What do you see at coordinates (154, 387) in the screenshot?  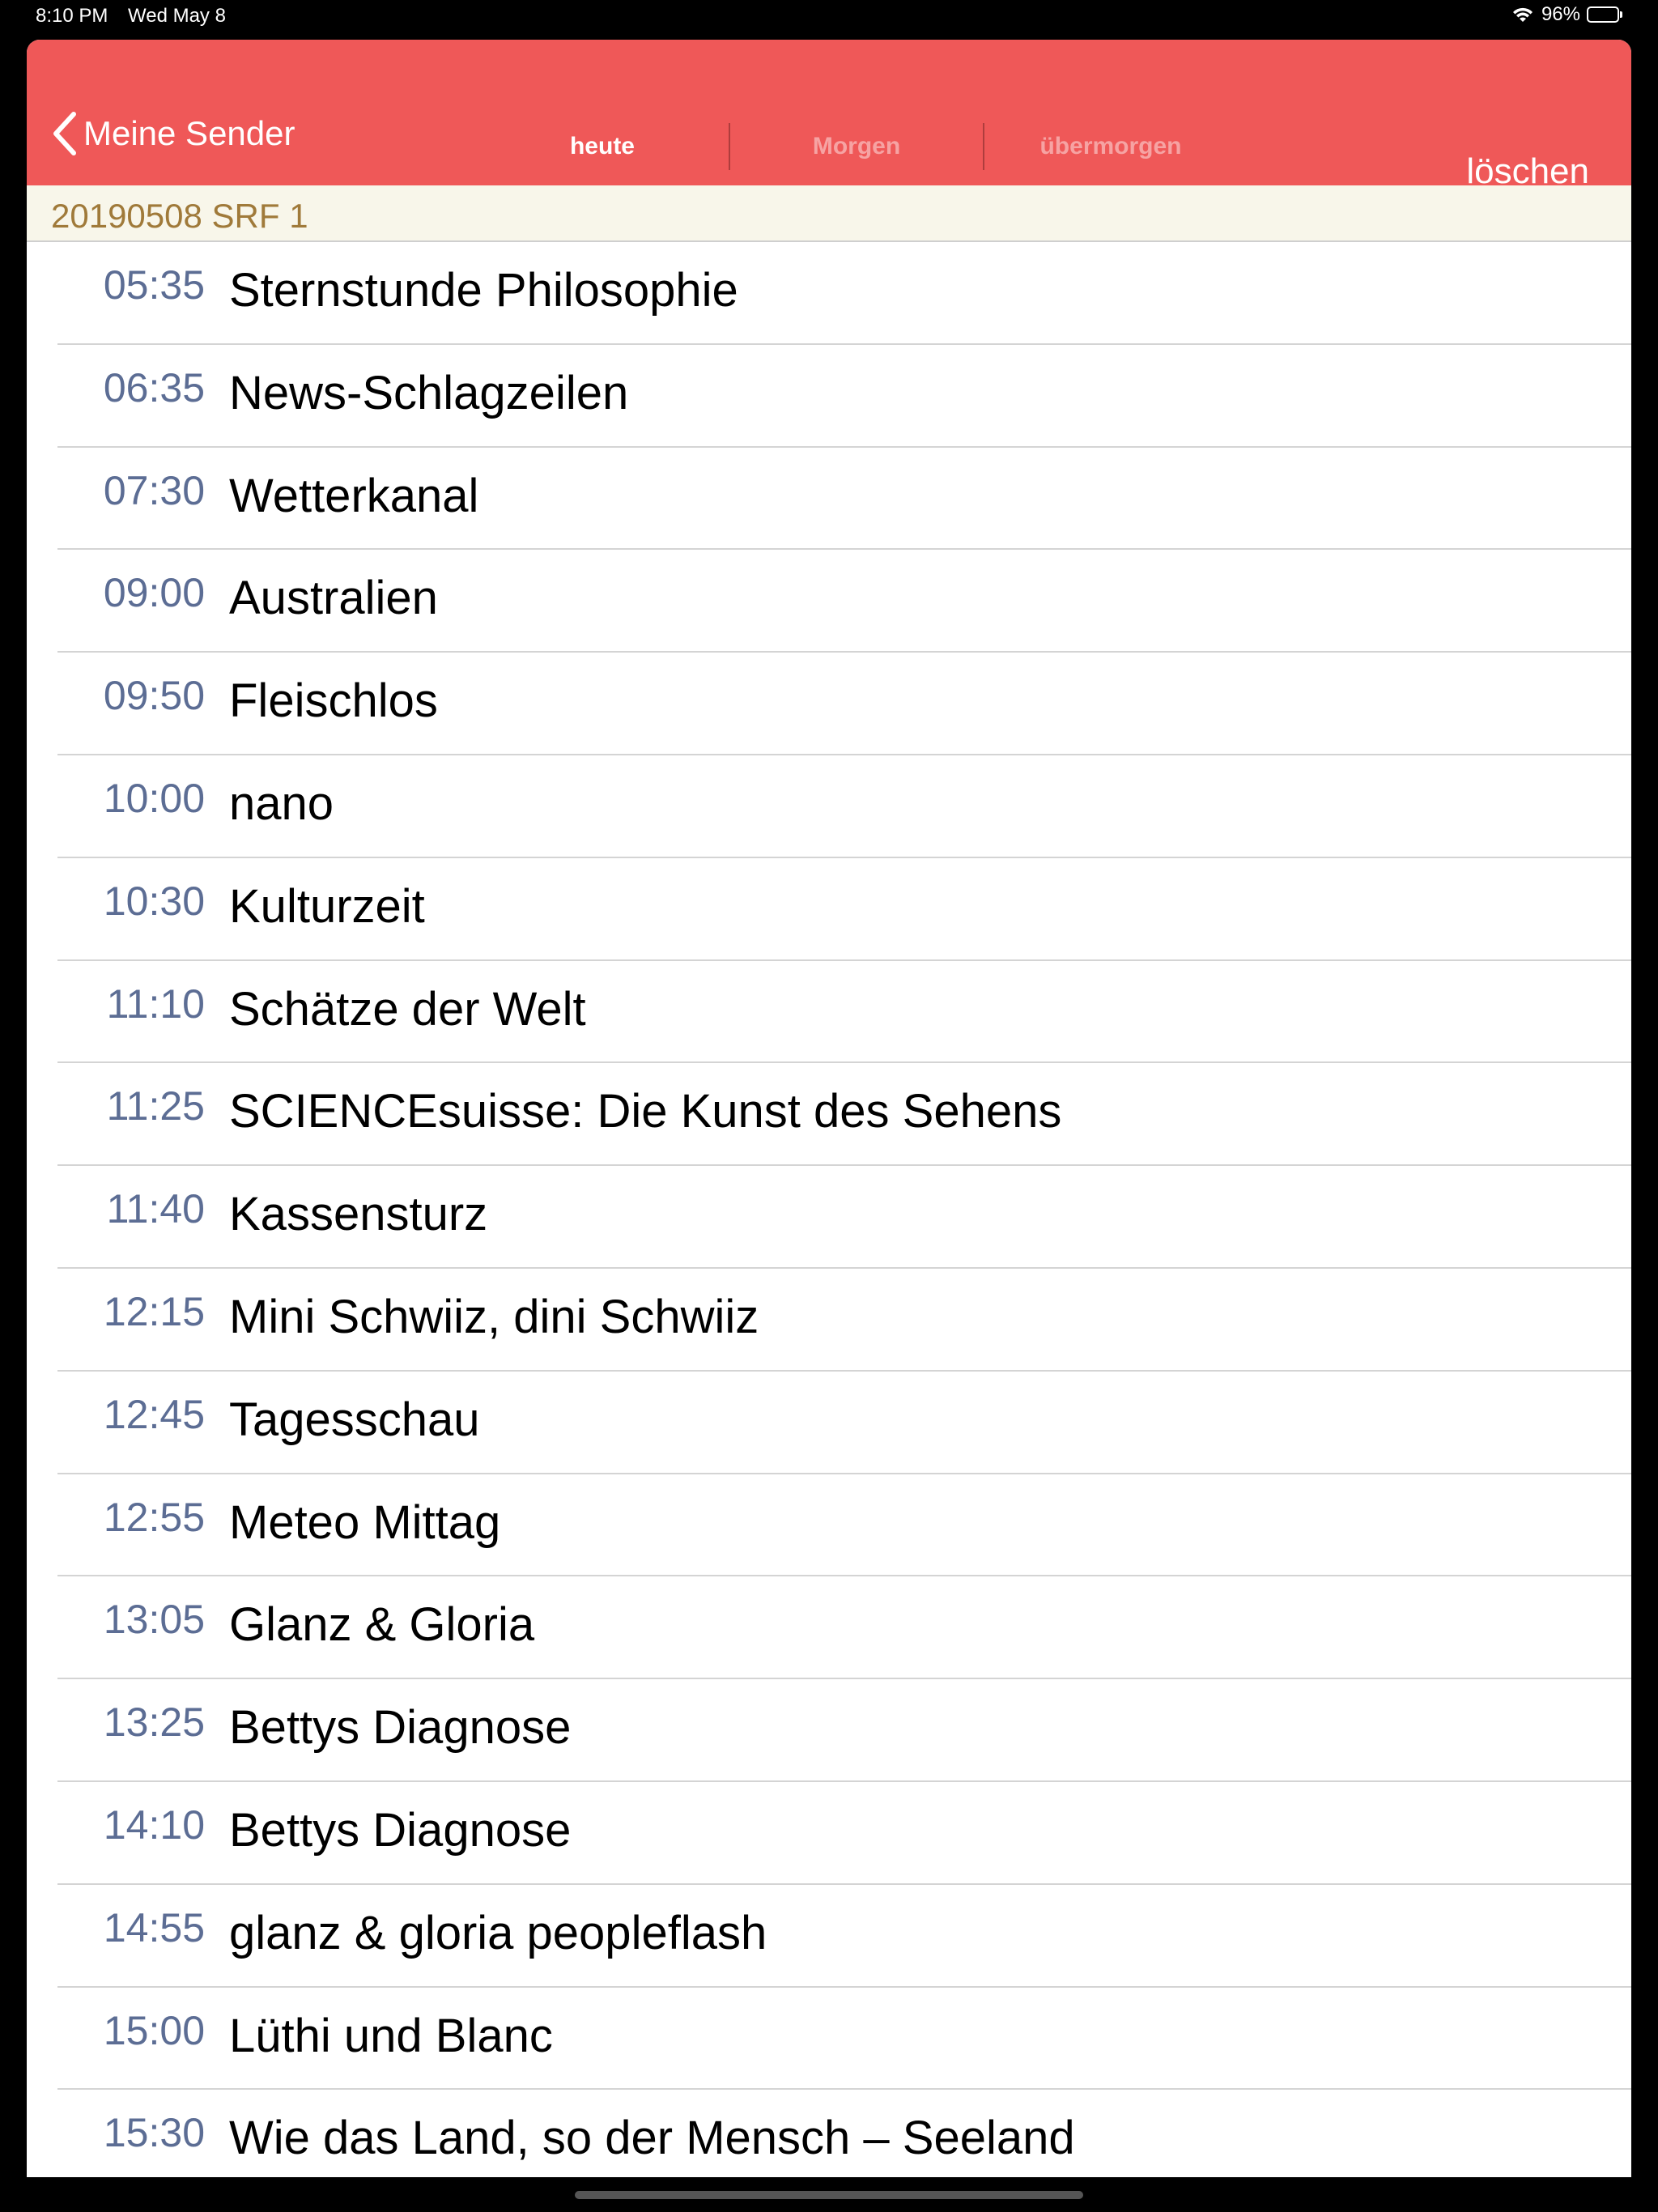 I see `program-time: 06:35` at bounding box center [154, 387].